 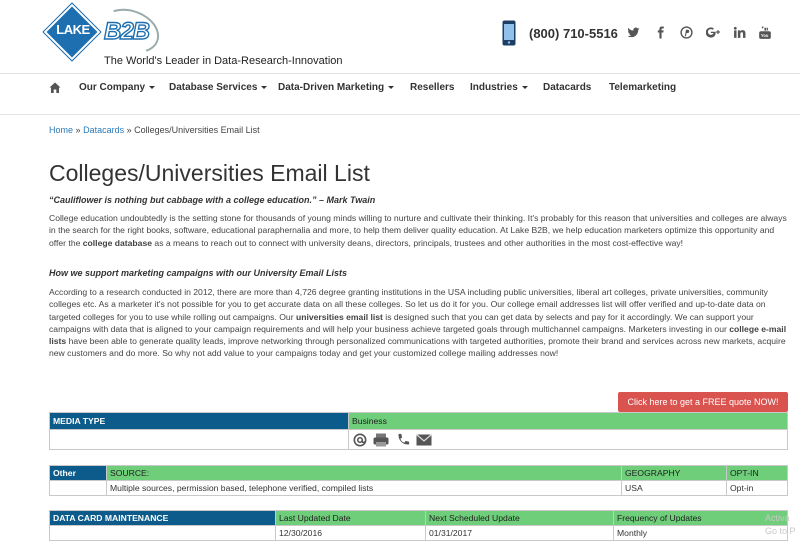 What do you see at coordinates (757, 473) in the screenshot?
I see `opt-in-header: OPT-IN` at bounding box center [757, 473].